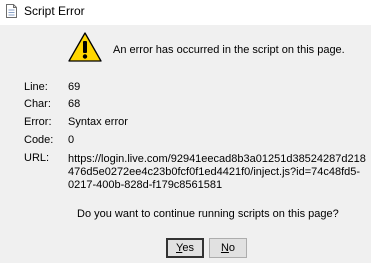 Image resolution: width=371 pixels, height=263 pixels. What do you see at coordinates (188, 248) in the screenshot?
I see `yes-button-label: es` at bounding box center [188, 248].